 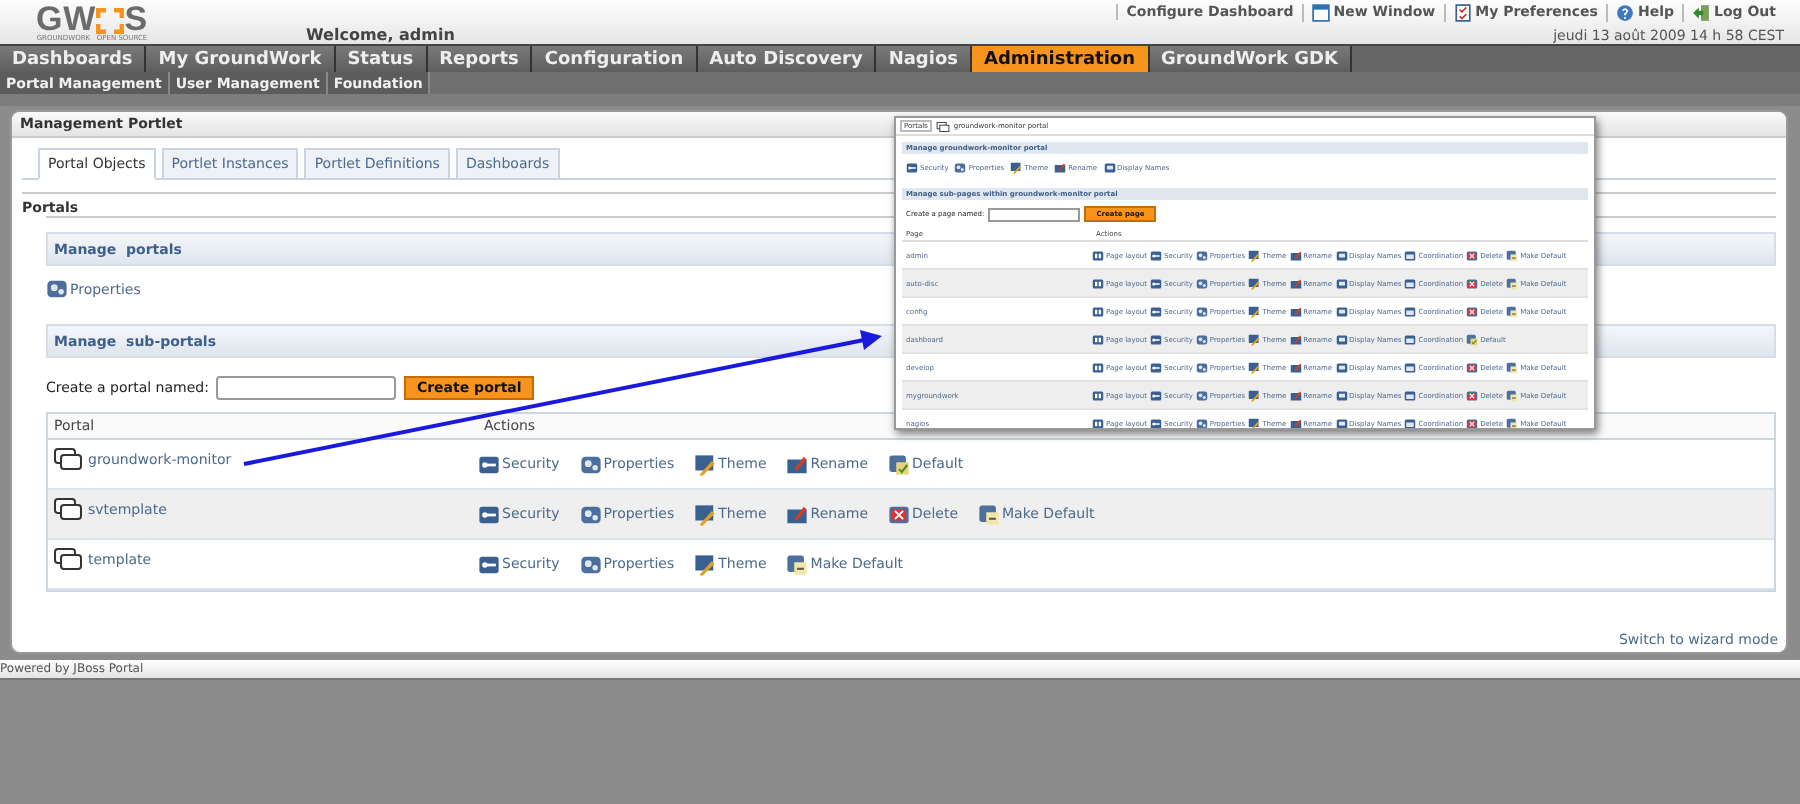 What do you see at coordinates (615, 59) in the screenshot?
I see `nav-tab: Configuration` at bounding box center [615, 59].